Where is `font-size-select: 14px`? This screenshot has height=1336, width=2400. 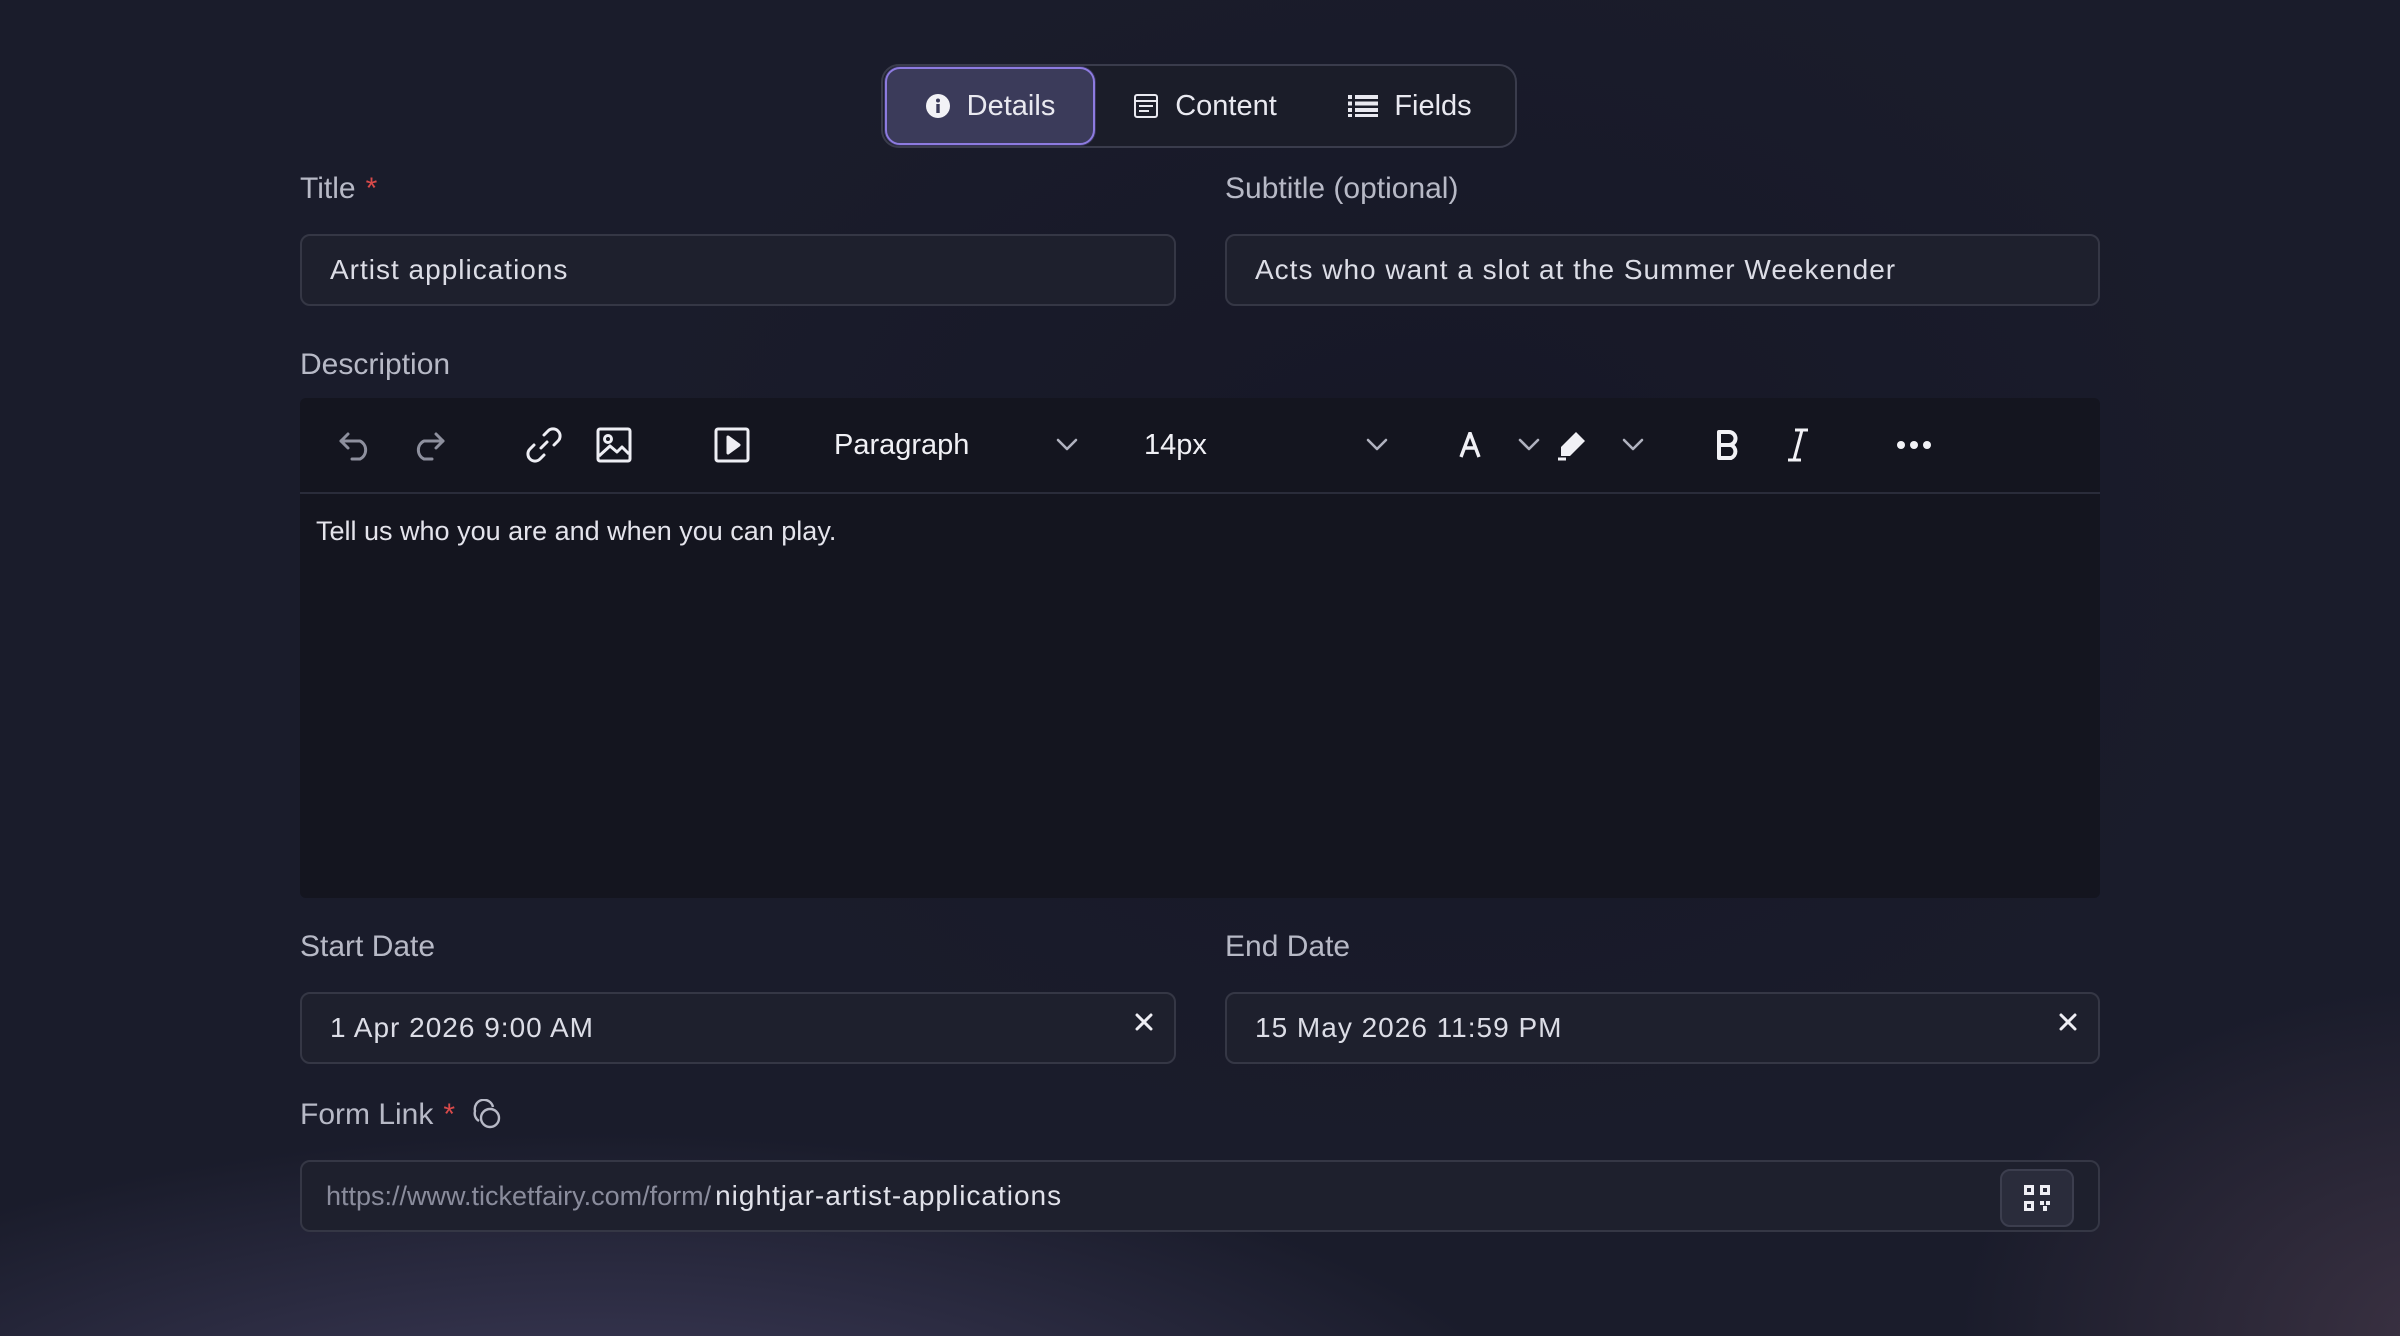
font-size-select: 14px is located at coordinates (1266, 445).